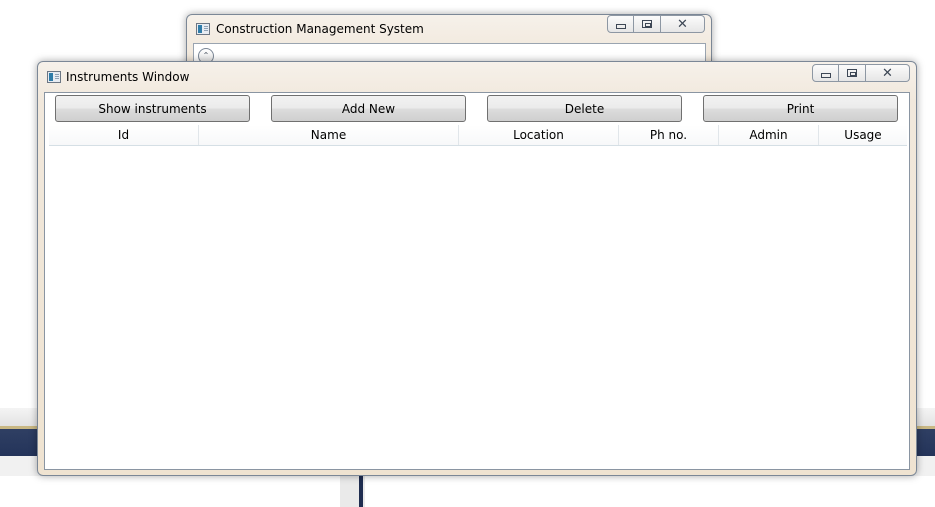 Image resolution: width=935 pixels, height=507 pixels. What do you see at coordinates (584, 108) in the screenshot?
I see `delete-button: Delete` at bounding box center [584, 108].